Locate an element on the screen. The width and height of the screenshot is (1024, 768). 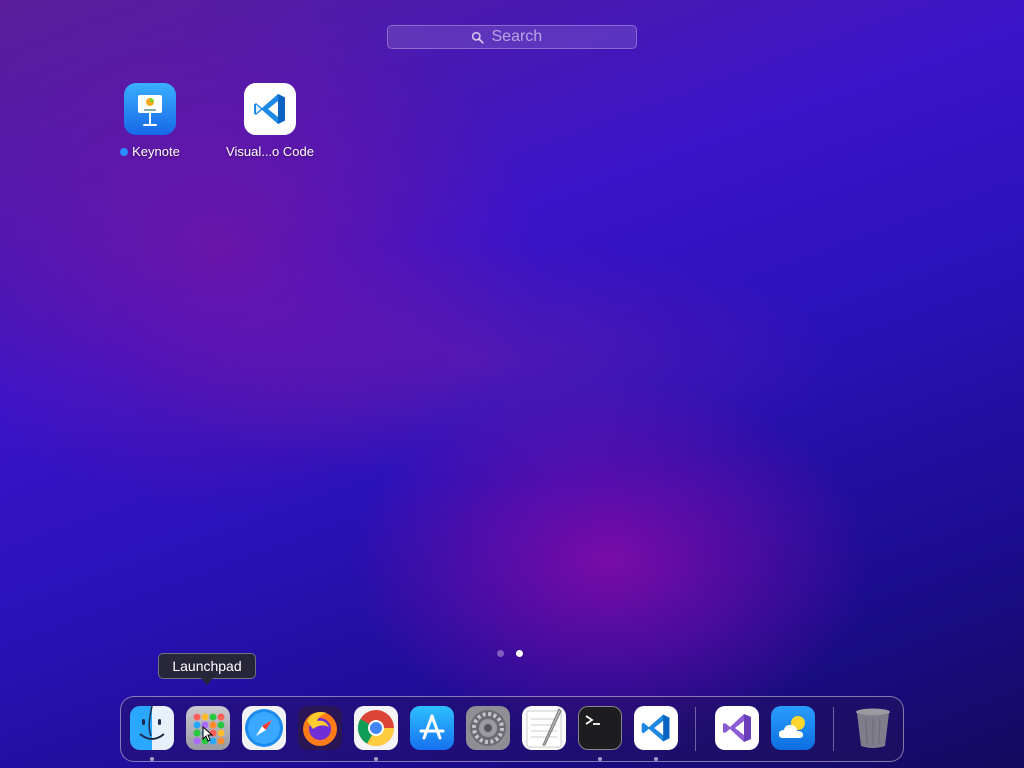
dock-item-textedit is located at coordinates (544, 728).